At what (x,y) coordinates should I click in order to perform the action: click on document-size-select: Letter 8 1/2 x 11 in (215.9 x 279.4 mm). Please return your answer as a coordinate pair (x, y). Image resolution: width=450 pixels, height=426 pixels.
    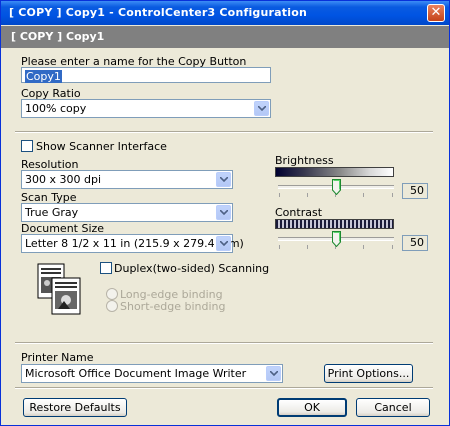
    Looking at the image, I should click on (132, 243).